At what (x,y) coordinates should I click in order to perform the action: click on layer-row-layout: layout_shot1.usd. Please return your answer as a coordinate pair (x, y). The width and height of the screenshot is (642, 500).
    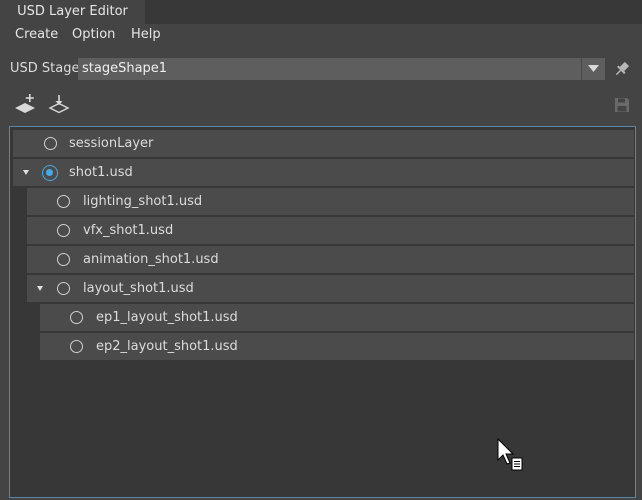
    Looking at the image, I should click on (330, 288).